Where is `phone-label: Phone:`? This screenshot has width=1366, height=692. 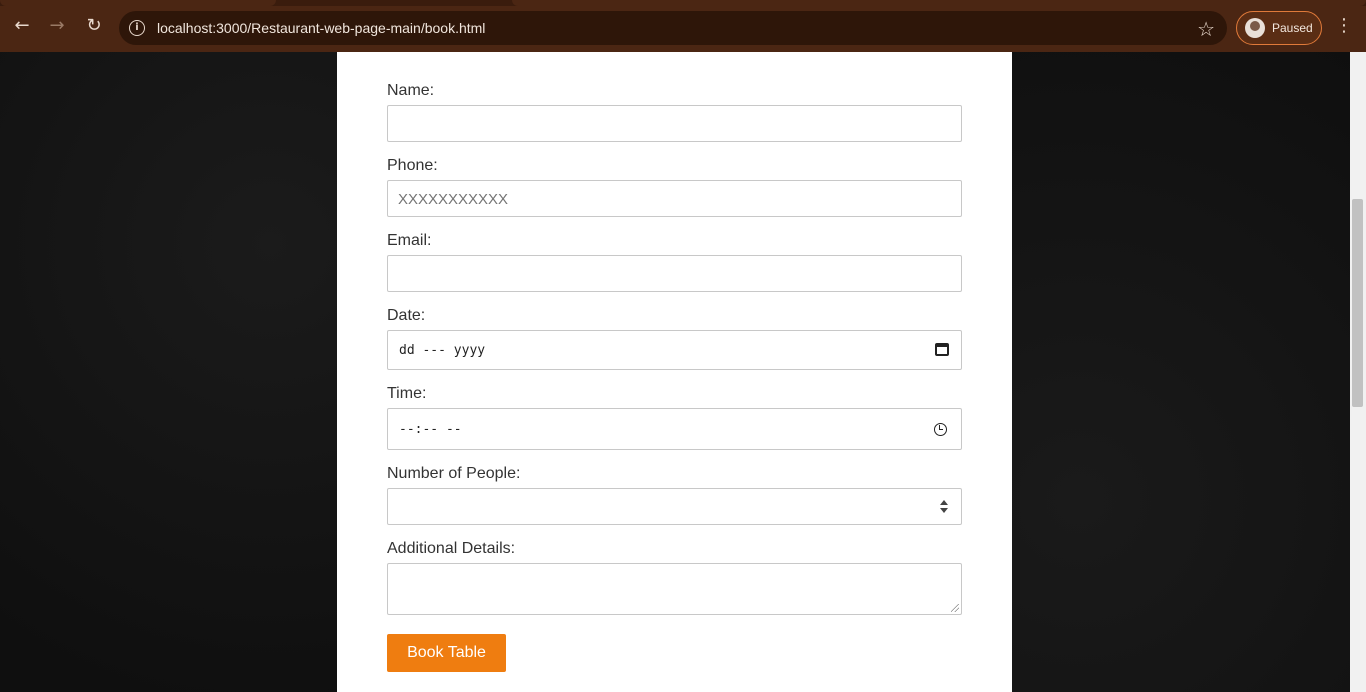
phone-label: Phone: is located at coordinates (412, 165).